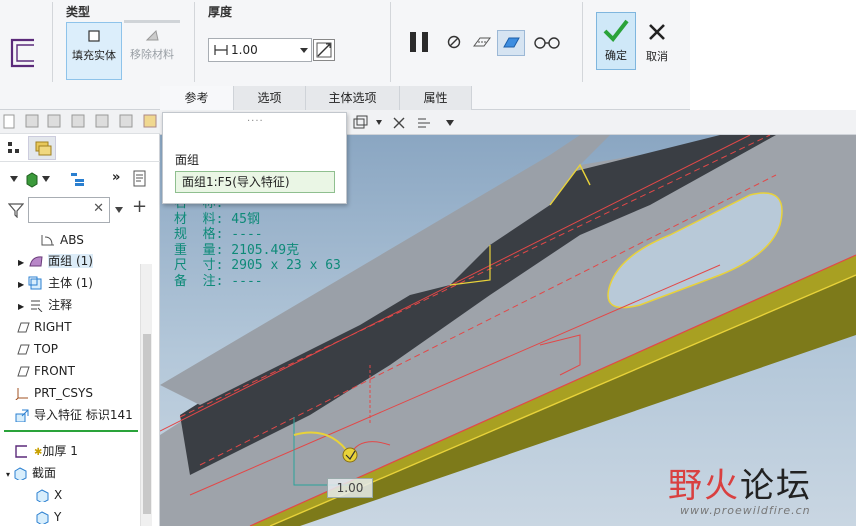 The width and height of the screenshot is (856, 527). What do you see at coordinates (353, 98) in the screenshot?
I see `tab-body-options: 主体选项` at bounding box center [353, 98].